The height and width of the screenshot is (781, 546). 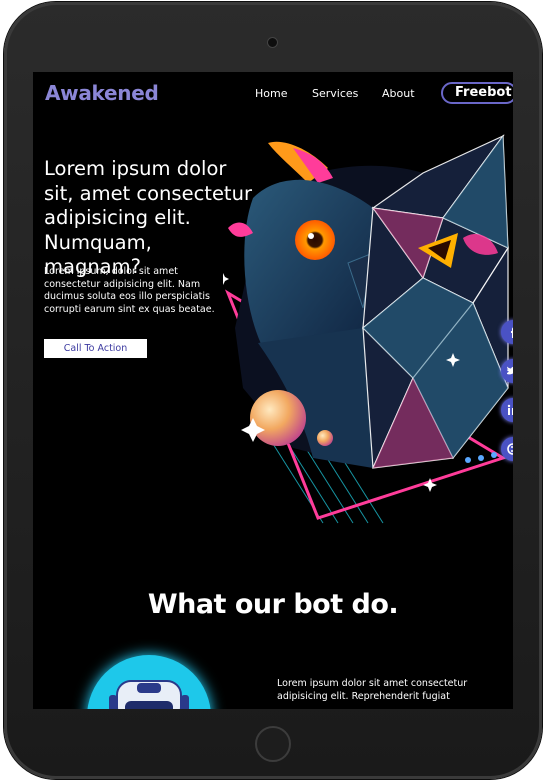 What do you see at coordinates (272, 42) in the screenshot?
I see `camera-icon` at bounding box center [272, 42].